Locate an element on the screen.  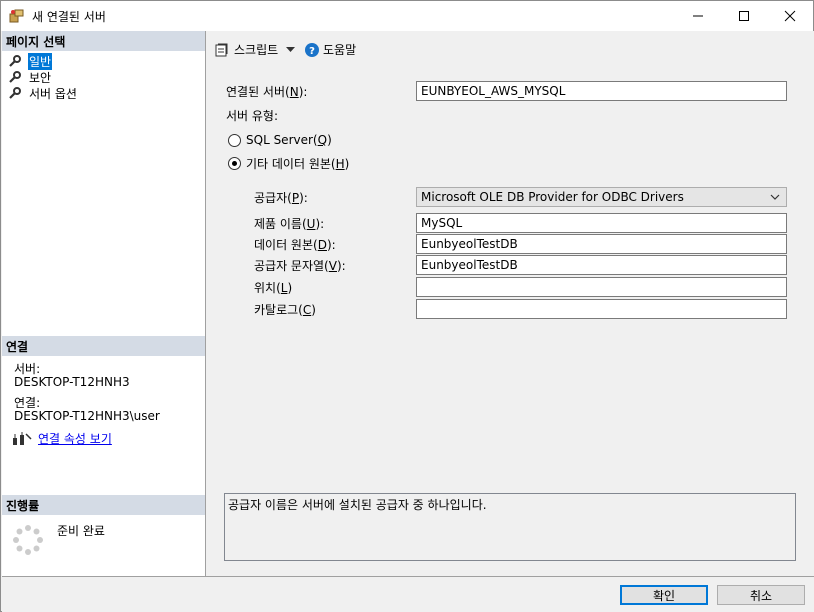
window-title: 새 연결된 서버 is located at coordinates (69, 17).